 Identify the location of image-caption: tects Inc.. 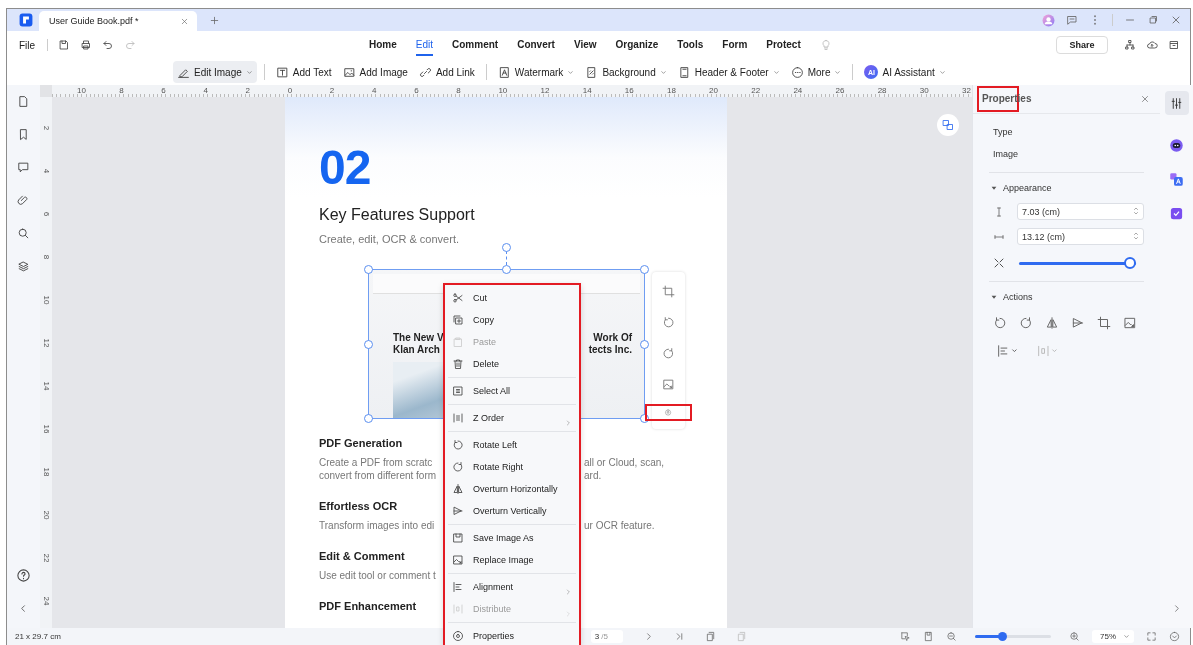
(610, 349).